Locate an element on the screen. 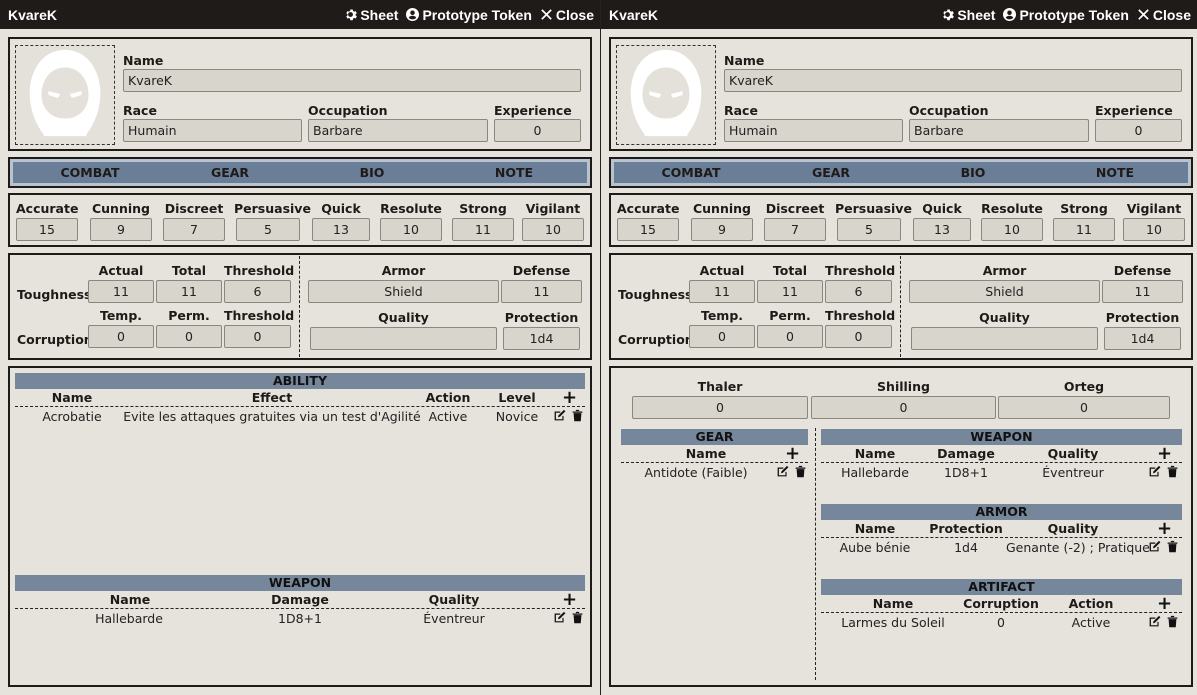 The height and width of the screenshot is (695, 1197). add-armor-button: + is located at coordinates (1164, 529).